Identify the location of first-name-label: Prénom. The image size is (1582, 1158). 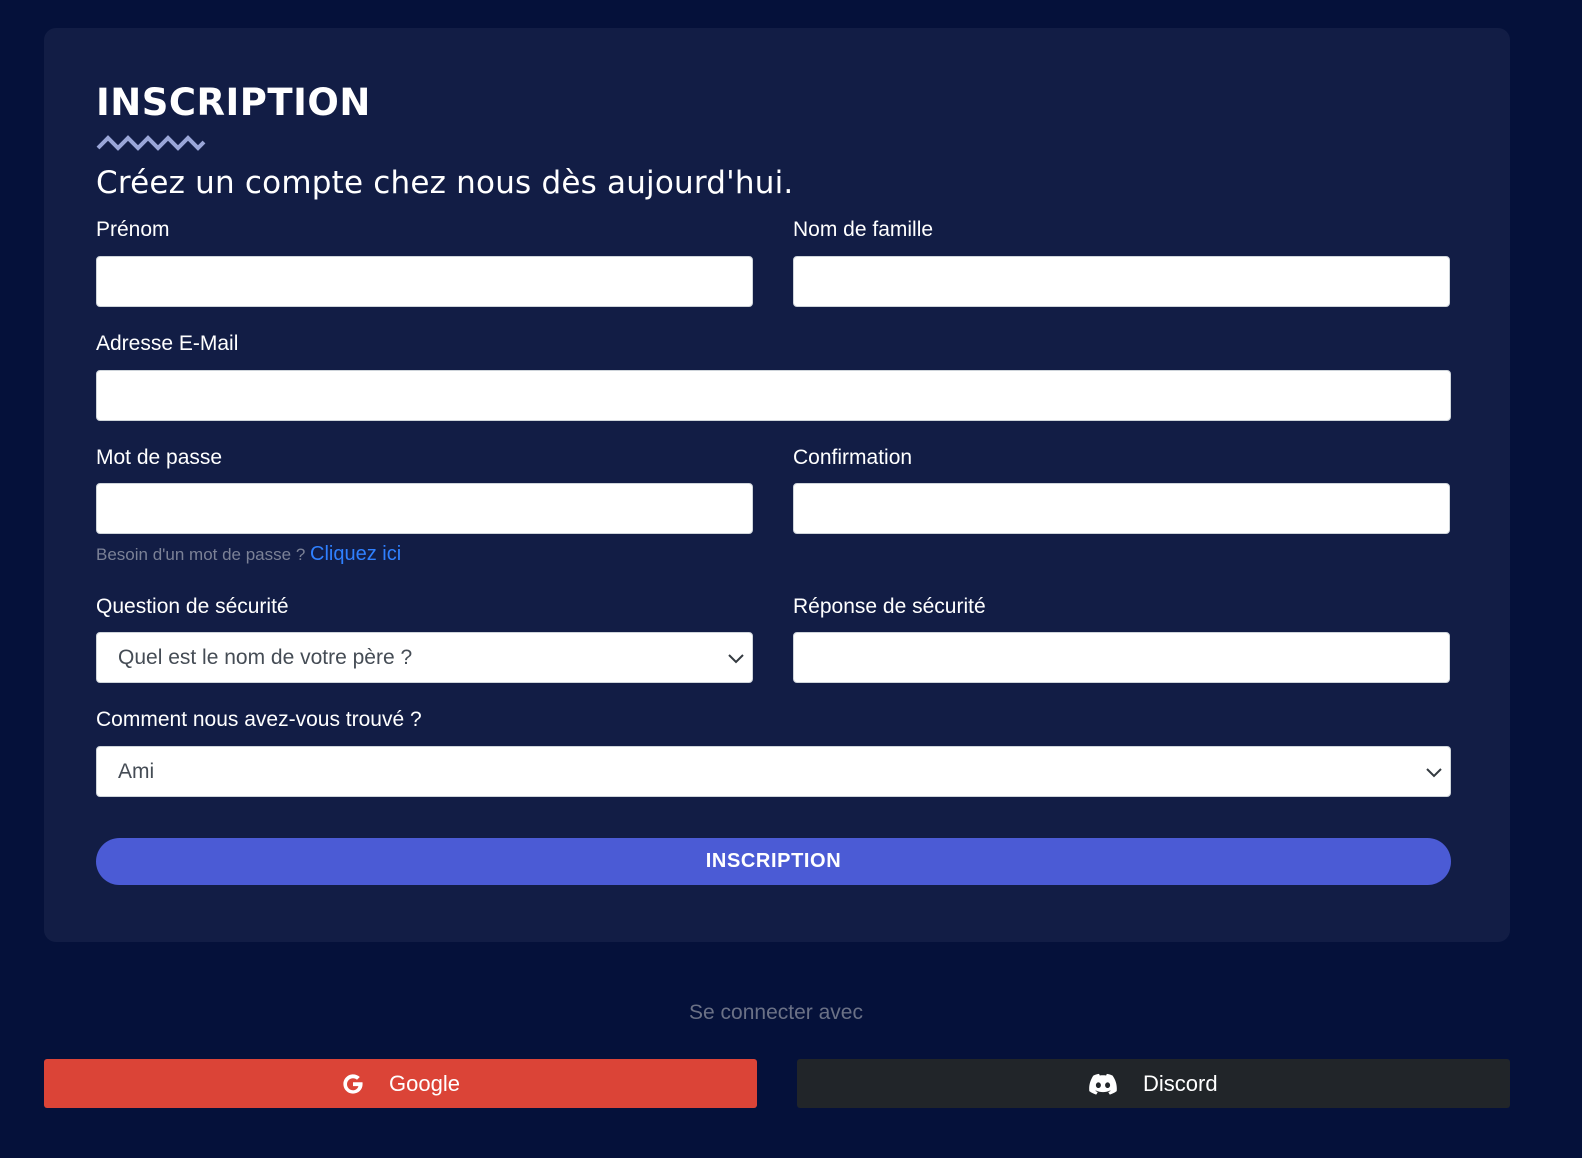
(133, 229).